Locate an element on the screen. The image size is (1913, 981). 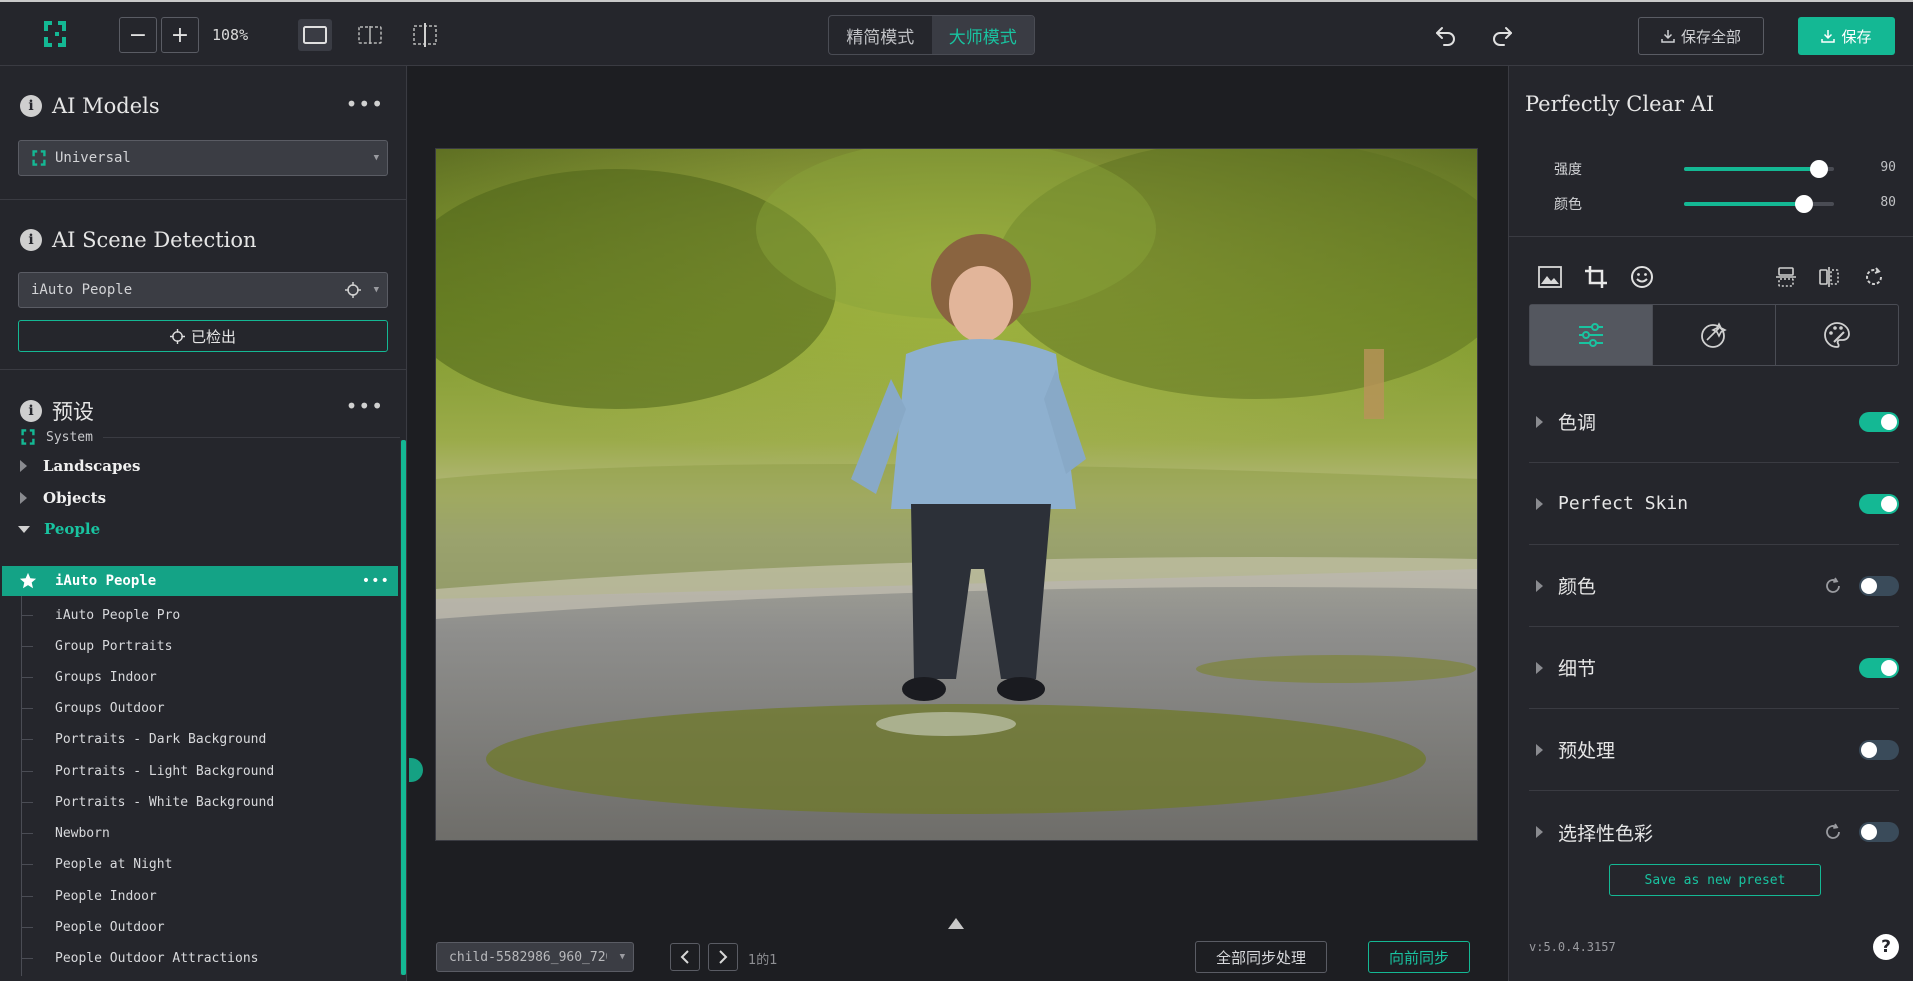
preset-item: Groups Outdoor is located at coordinates (110, 708).